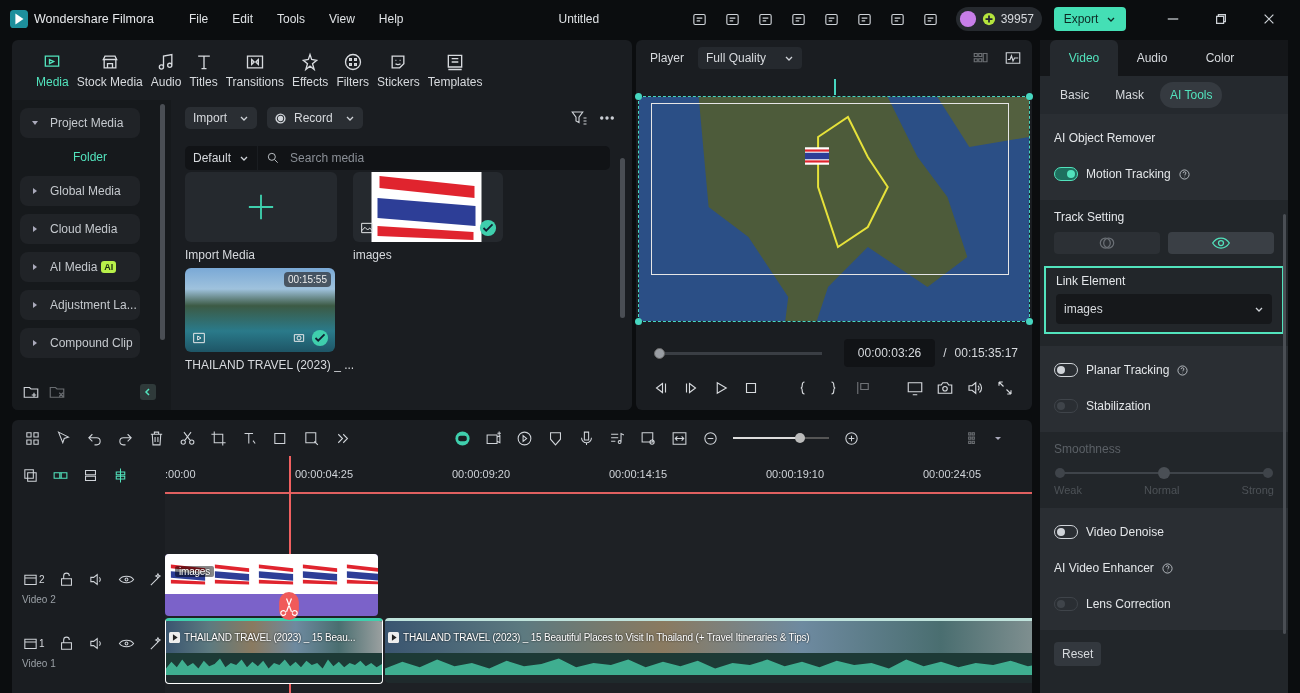 The width and height of the screenshot is (1300, 693). Describe the element at coordinates (19, 19) in the screenshot. I see `app-logo-icon` at that location.